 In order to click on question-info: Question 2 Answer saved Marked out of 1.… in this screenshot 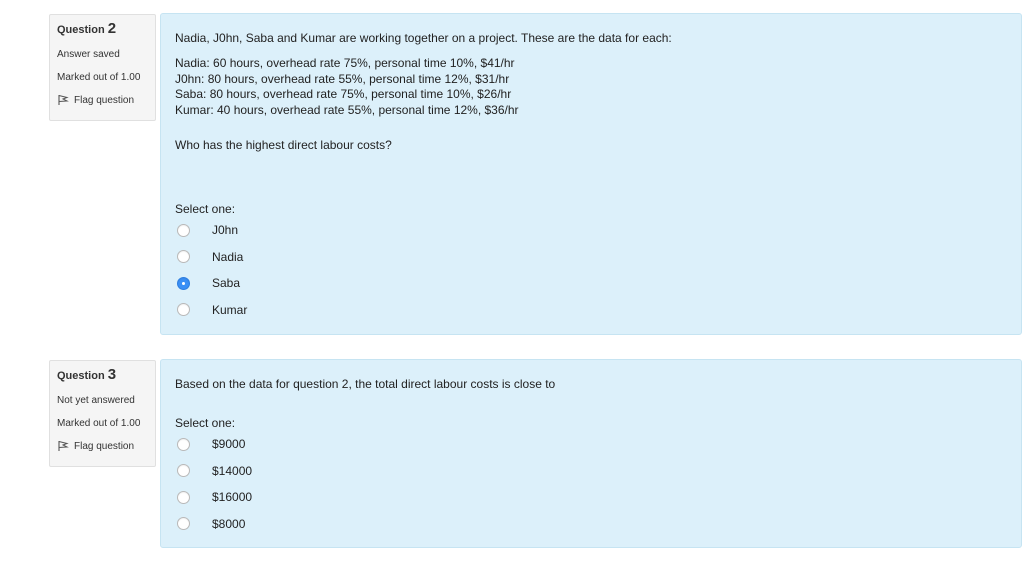, I will do `click(102, 67)`.